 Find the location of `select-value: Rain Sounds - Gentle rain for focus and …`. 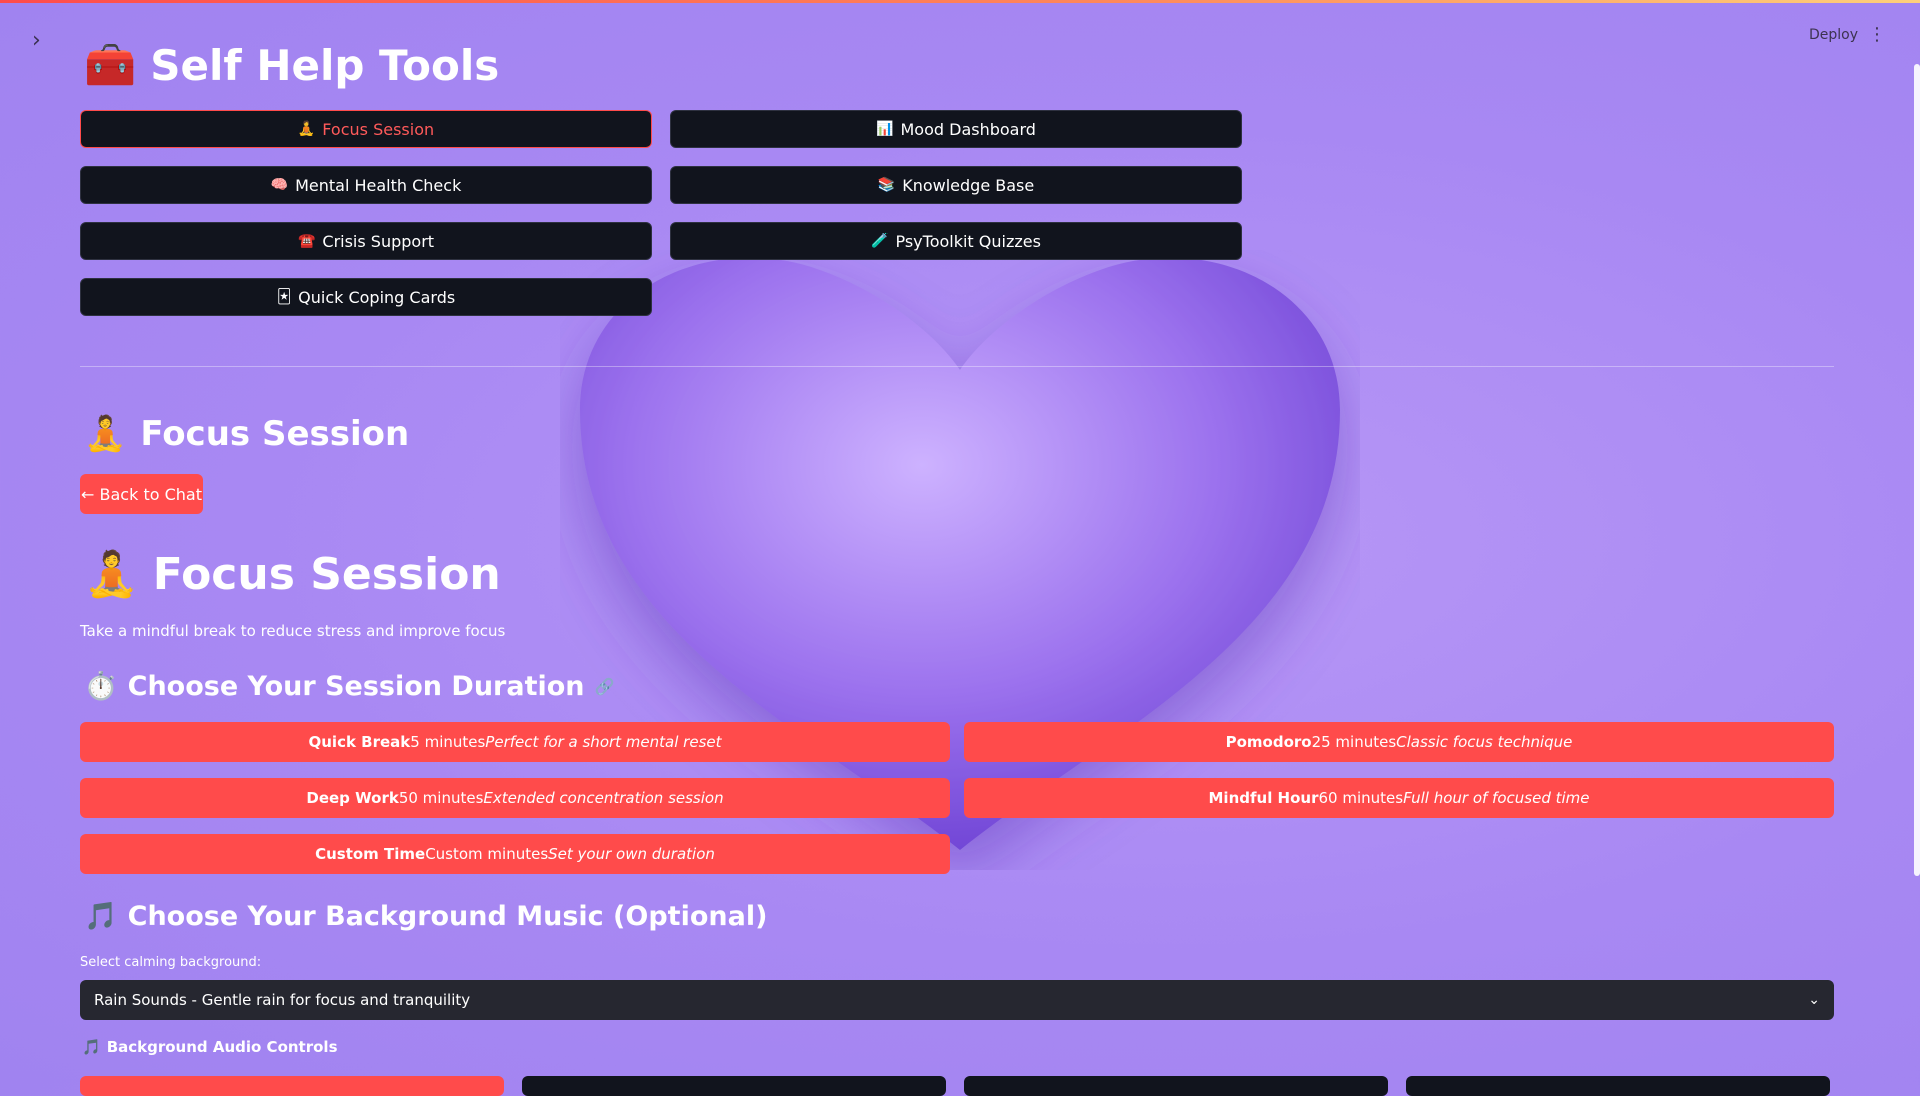

select-value: Rain Sounds - Gentle rain for focus and … is located at coordinates (282, 1000).